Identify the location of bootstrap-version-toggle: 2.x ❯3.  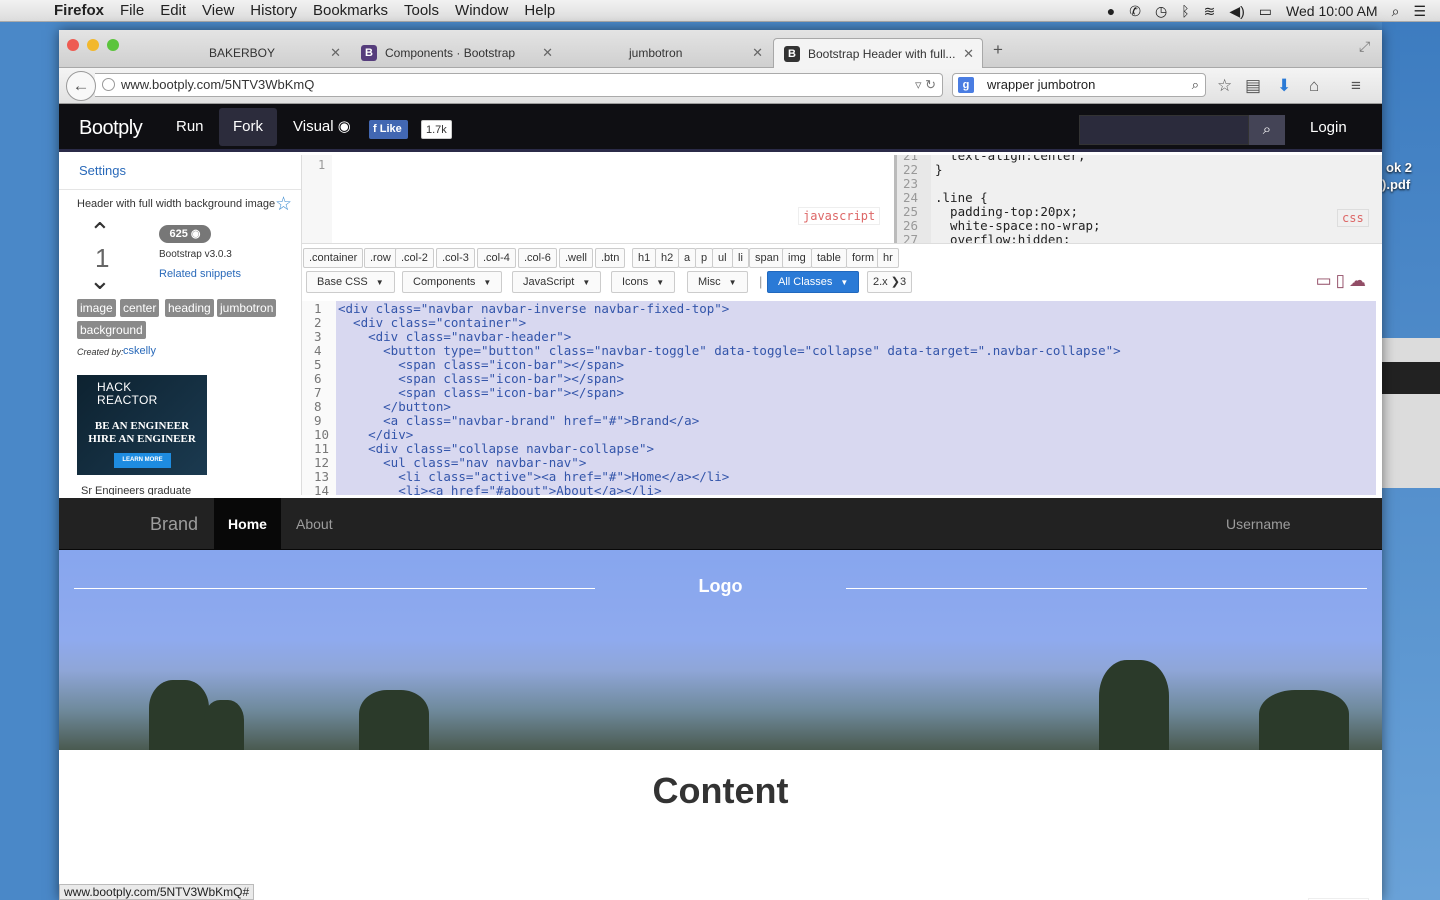
(890, 282).